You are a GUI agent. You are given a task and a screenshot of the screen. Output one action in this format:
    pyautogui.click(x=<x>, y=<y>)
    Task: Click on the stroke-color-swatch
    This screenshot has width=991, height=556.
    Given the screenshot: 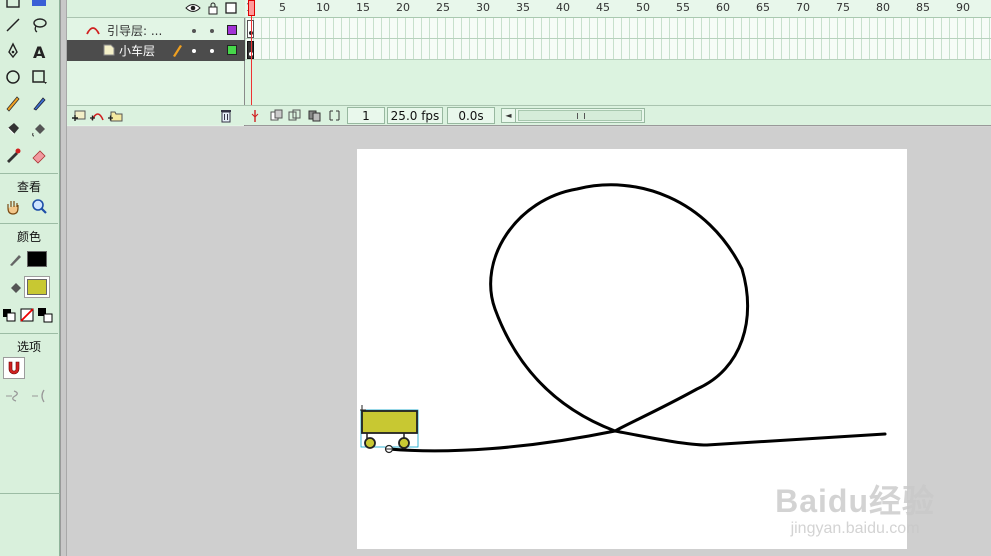 What is the action you would take?
    pyautogui.click(x=37, y=259)
    